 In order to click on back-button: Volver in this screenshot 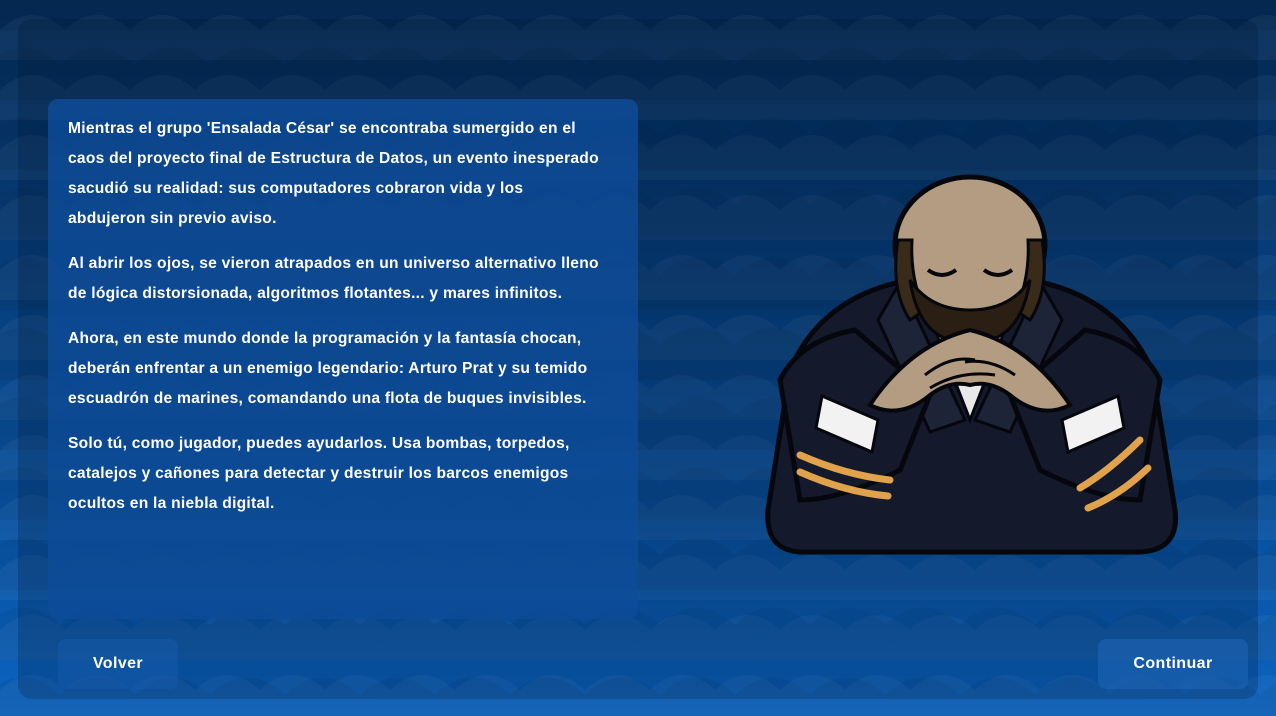, I will do `click(118, 664)`.